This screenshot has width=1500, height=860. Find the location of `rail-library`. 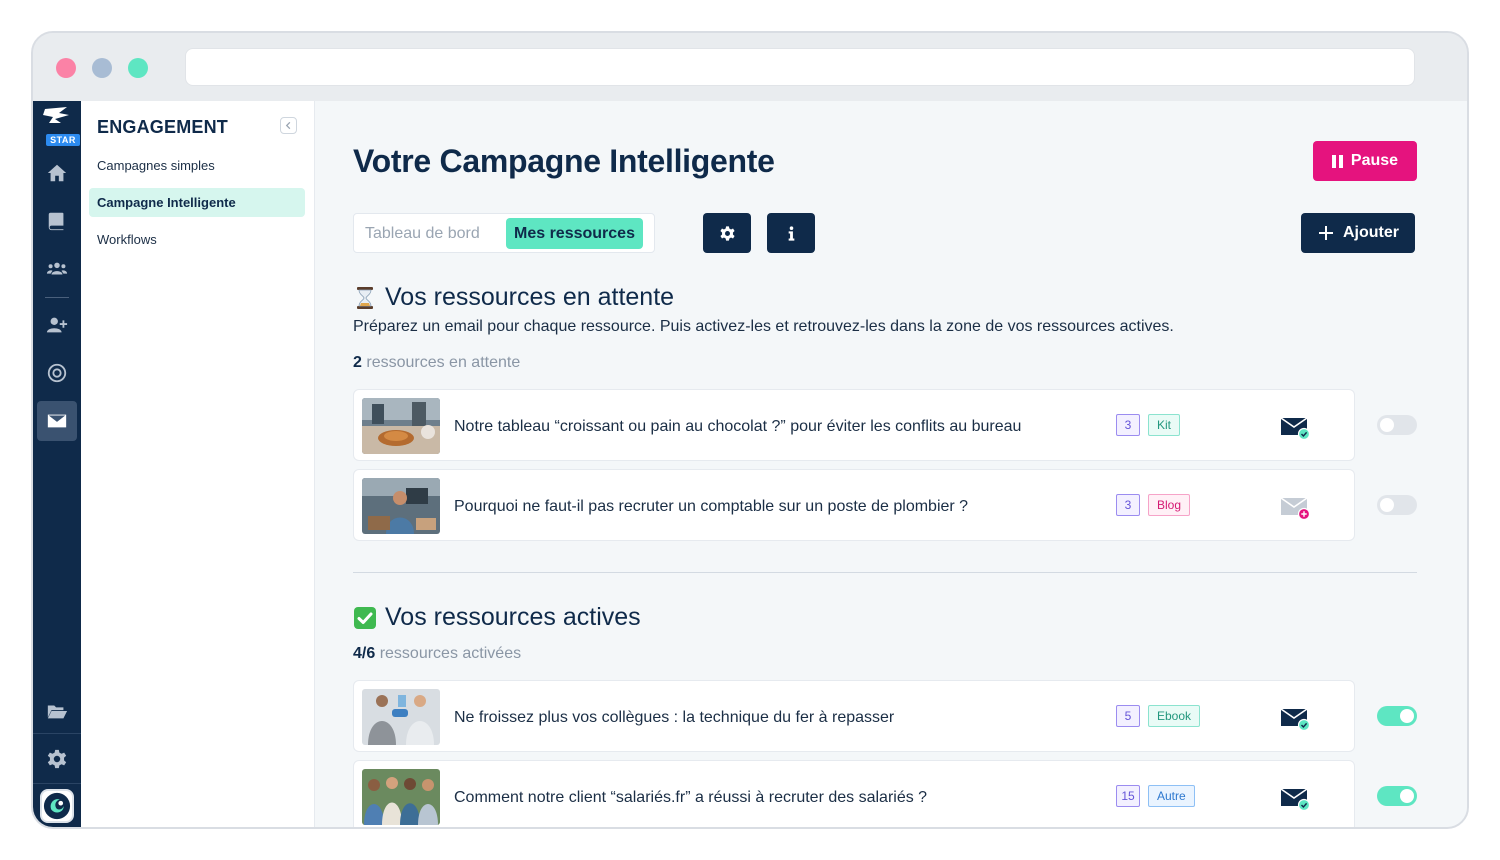

rail-library is located at coordinates (57, 221).